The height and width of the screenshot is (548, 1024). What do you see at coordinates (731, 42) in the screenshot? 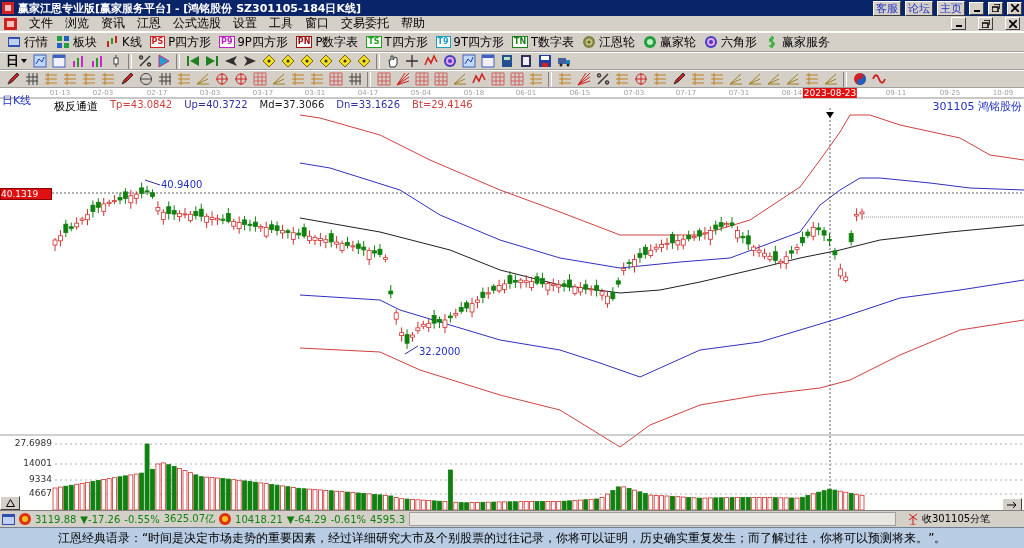
I see `toolbar-button: 六角形` at bounding box center [731, 42].